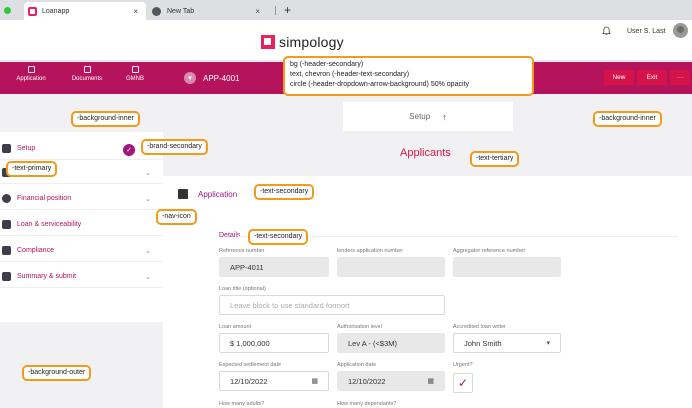 This screenshot has height=408, width=692. Describe the element at coordinates (135, 74) in the screenshot. I see `nav-gmnb: GMNB` at that location.